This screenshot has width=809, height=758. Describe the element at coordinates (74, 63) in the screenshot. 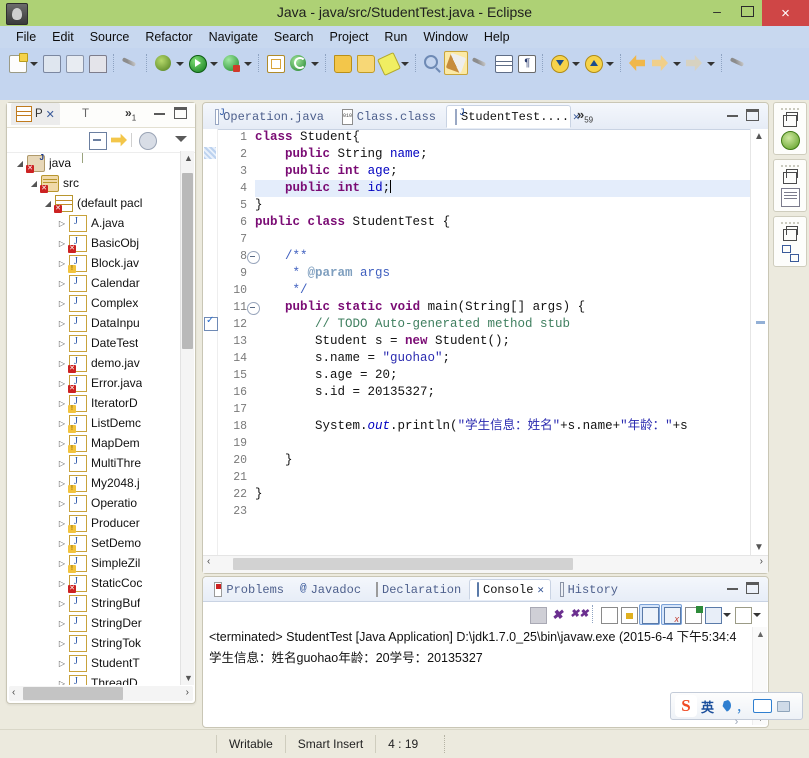

I see `save-all-button` at that location.